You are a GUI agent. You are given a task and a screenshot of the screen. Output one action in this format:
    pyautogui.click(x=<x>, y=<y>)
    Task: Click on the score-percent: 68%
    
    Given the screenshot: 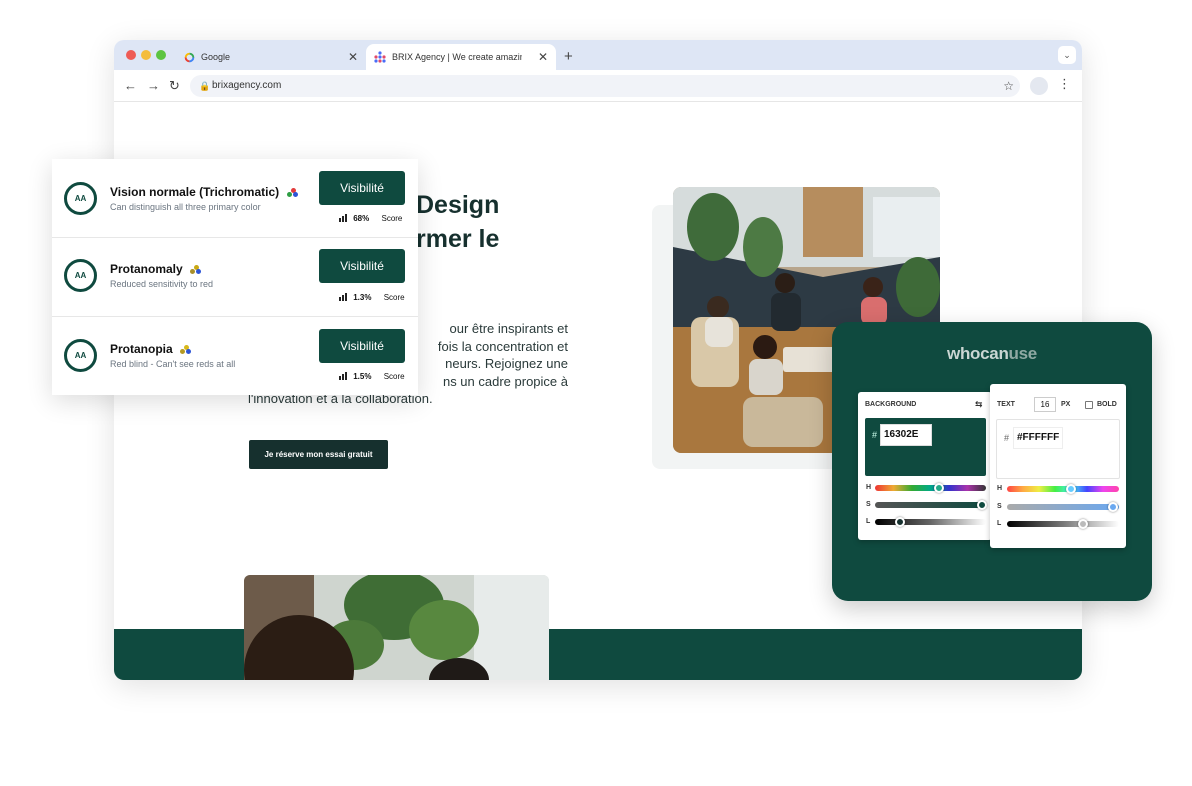 What is the action you would take?
    pyautogui.click(x=361, y=218)
    